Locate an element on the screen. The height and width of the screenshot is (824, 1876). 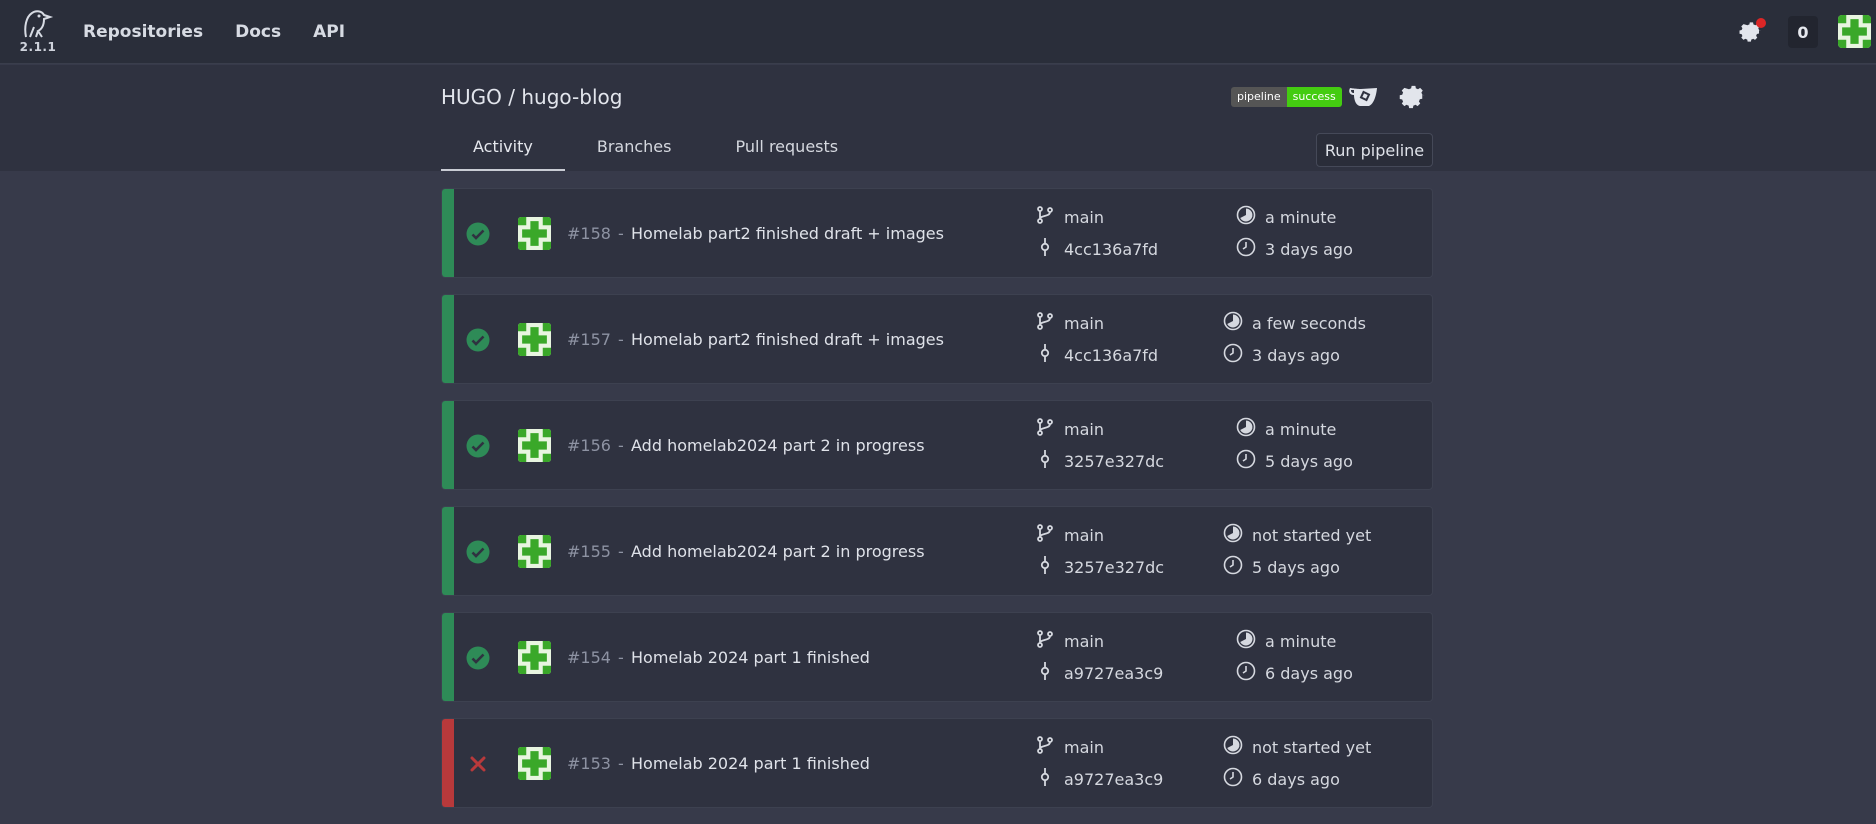
pipeline-number: #156 is located at coordinates (589, 445).